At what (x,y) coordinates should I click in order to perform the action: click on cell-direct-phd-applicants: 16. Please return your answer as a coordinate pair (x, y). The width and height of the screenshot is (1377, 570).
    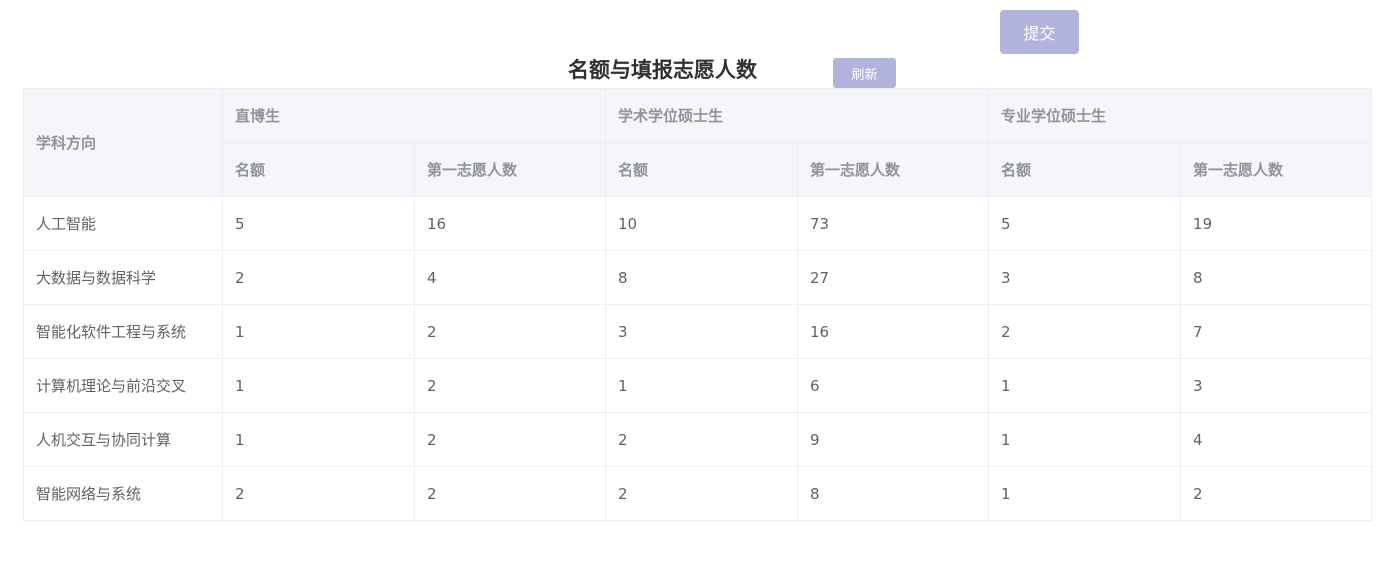
    Looking at the image, I should click on (510, 223).